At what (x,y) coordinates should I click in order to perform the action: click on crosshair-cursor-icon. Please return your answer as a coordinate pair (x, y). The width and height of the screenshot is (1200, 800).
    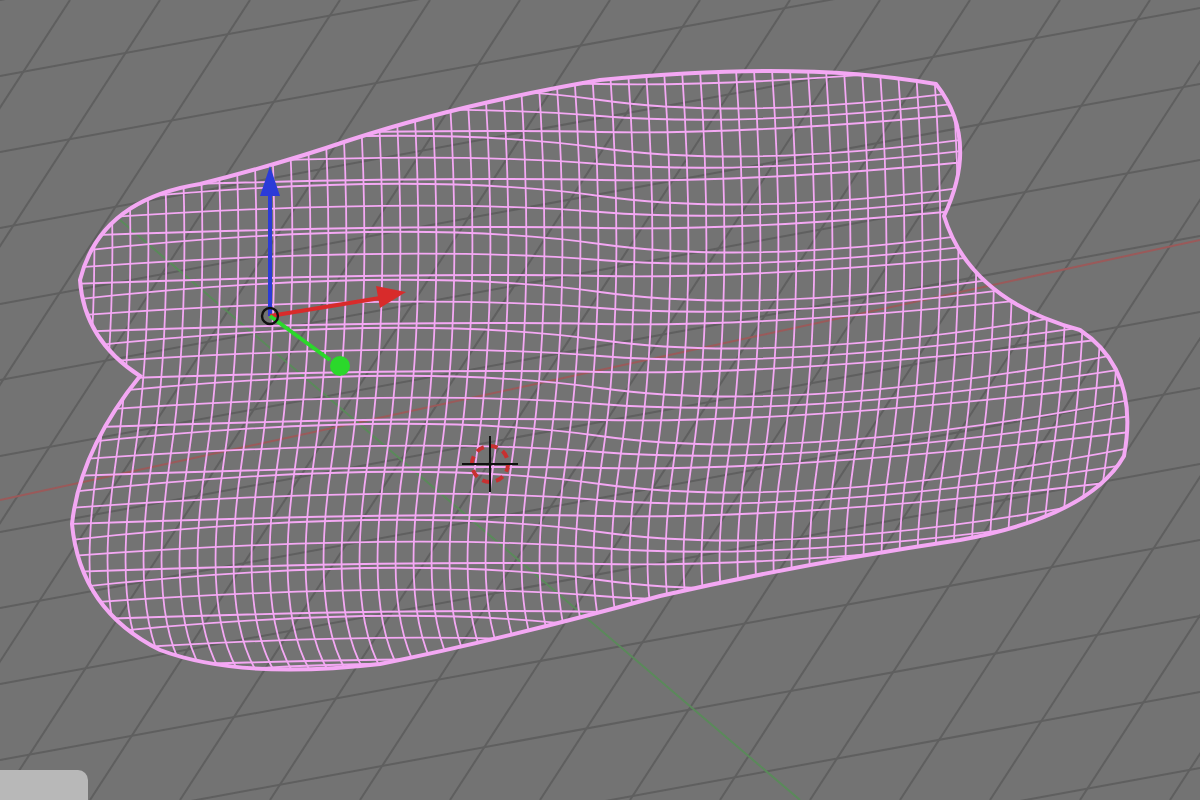
    Looking at the image, I should click on (490, 464).